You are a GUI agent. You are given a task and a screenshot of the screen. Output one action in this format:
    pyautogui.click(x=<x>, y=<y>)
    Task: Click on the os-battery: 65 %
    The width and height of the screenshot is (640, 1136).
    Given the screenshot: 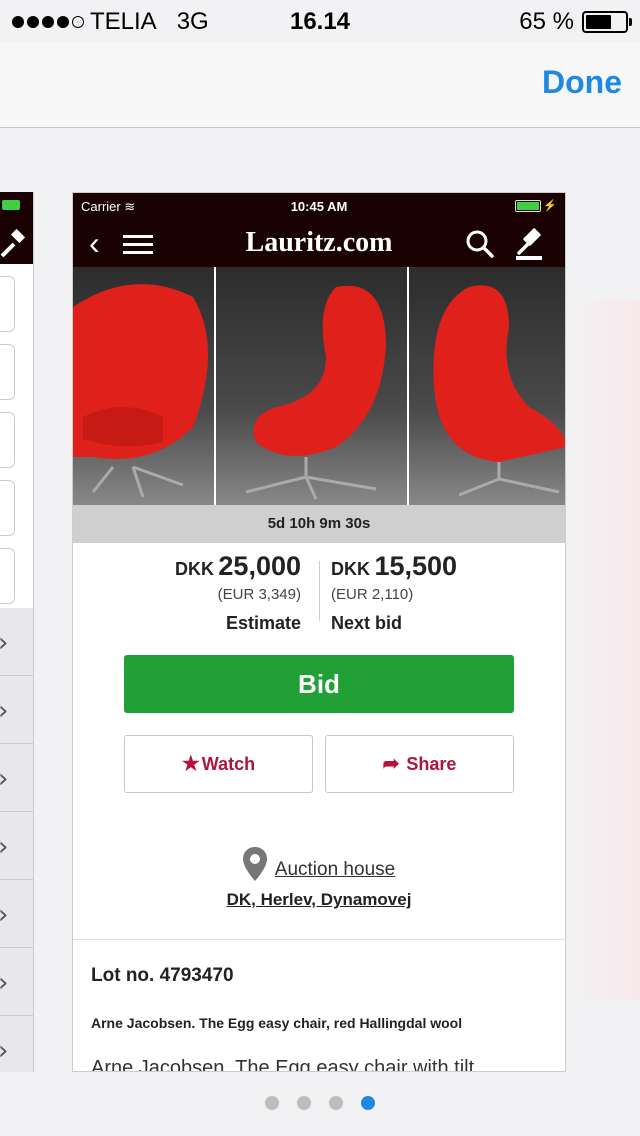 What is the action you would take?
    pyautogui.click(x=575, y=22)
    